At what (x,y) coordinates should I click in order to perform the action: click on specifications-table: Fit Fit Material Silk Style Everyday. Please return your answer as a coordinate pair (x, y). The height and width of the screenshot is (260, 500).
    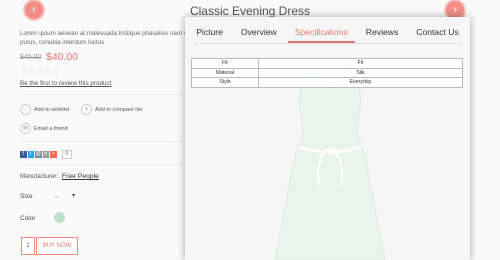
    Looking at the image, I should click on (327, 73).